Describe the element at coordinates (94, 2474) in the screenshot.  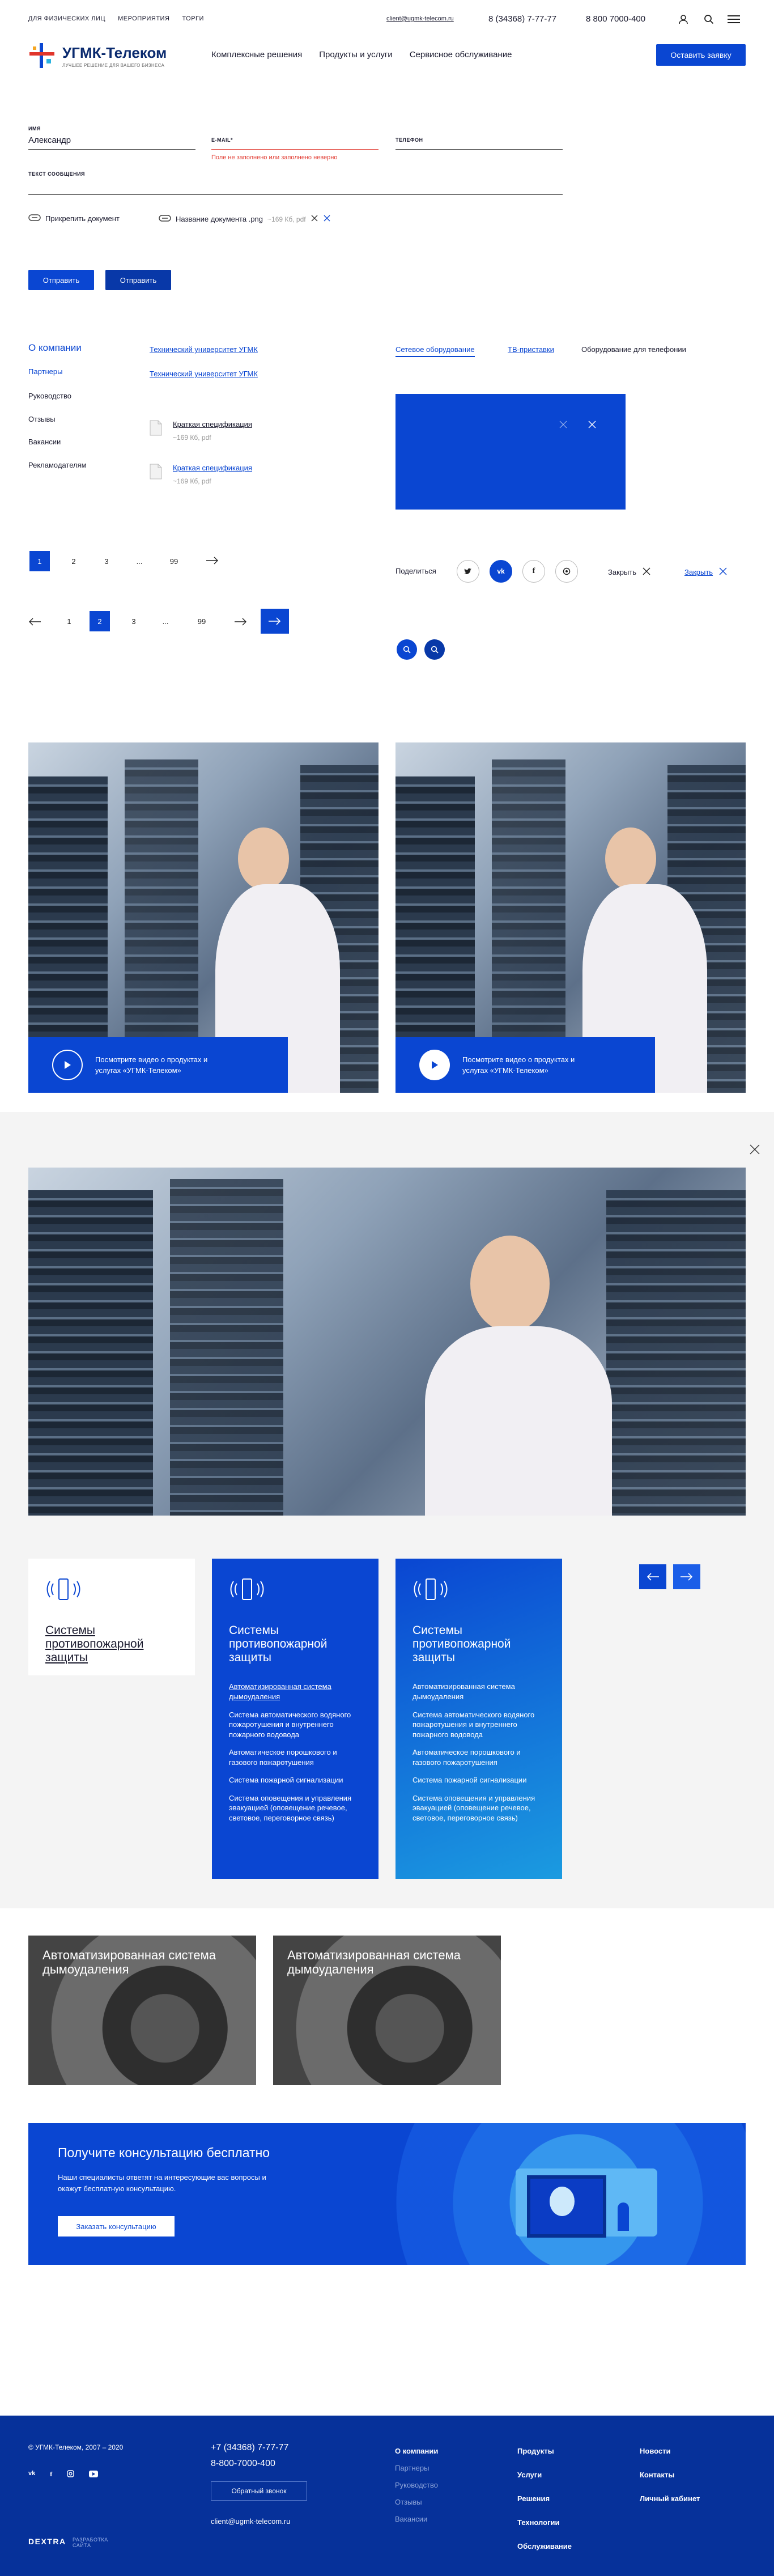
I see `youtube-icon` at that location.